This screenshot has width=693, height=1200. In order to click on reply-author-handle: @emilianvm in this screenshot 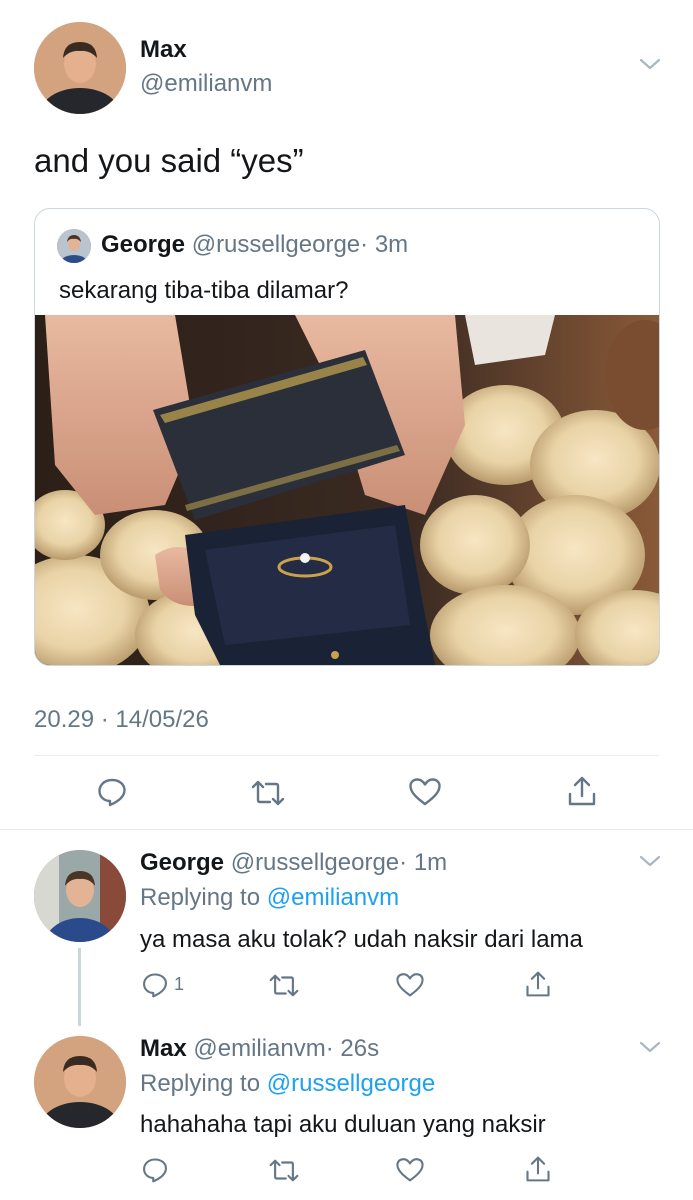, I will do `click(259, 1048)`.